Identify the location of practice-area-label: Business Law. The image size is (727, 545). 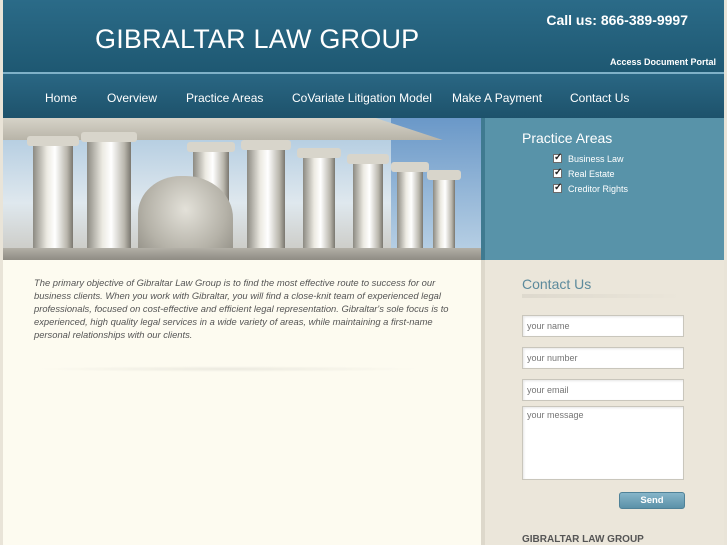
(596, 158).